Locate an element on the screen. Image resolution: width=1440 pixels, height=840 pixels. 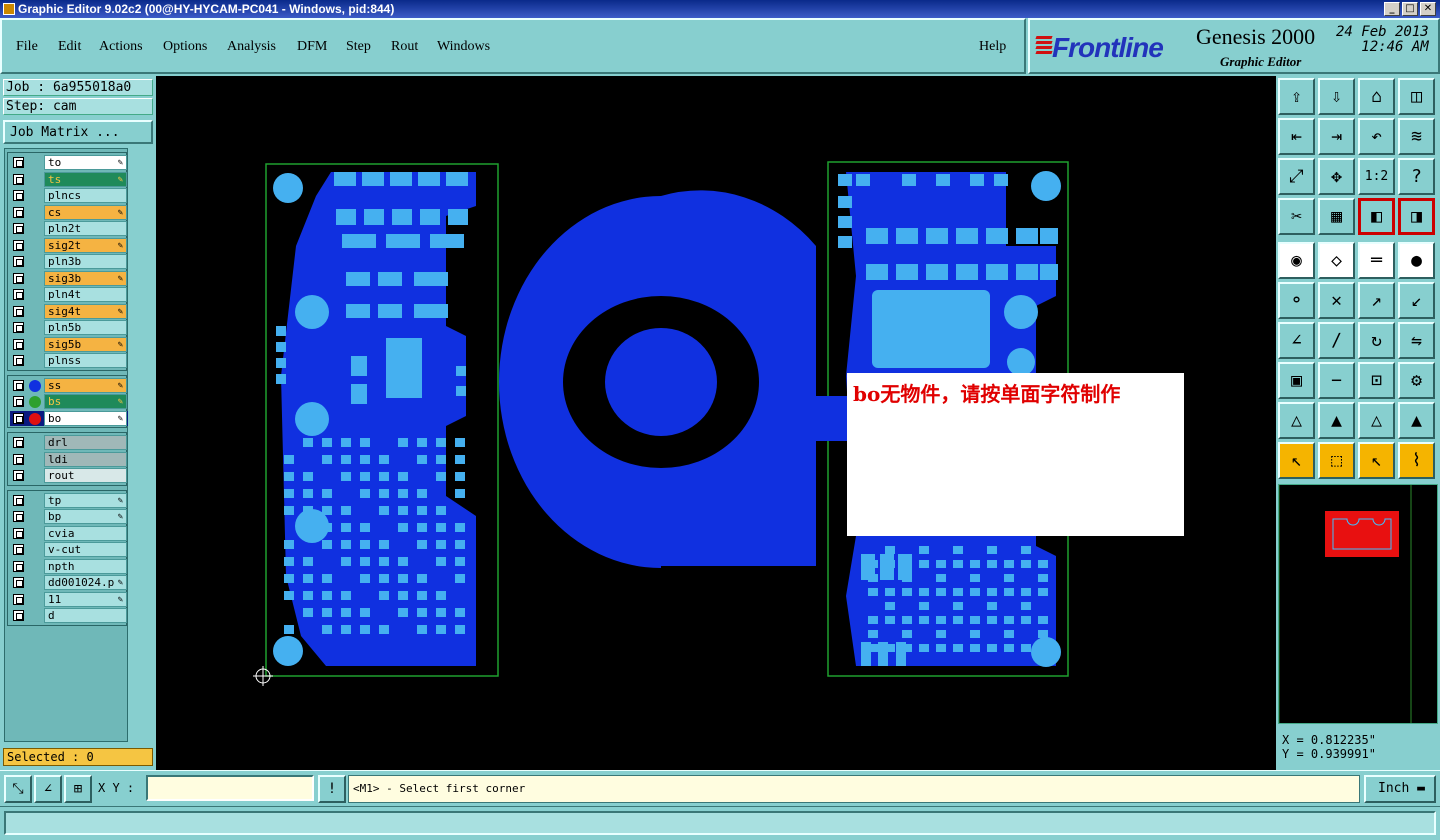
menu-rout: Rout is located at coordinates (404, 47).